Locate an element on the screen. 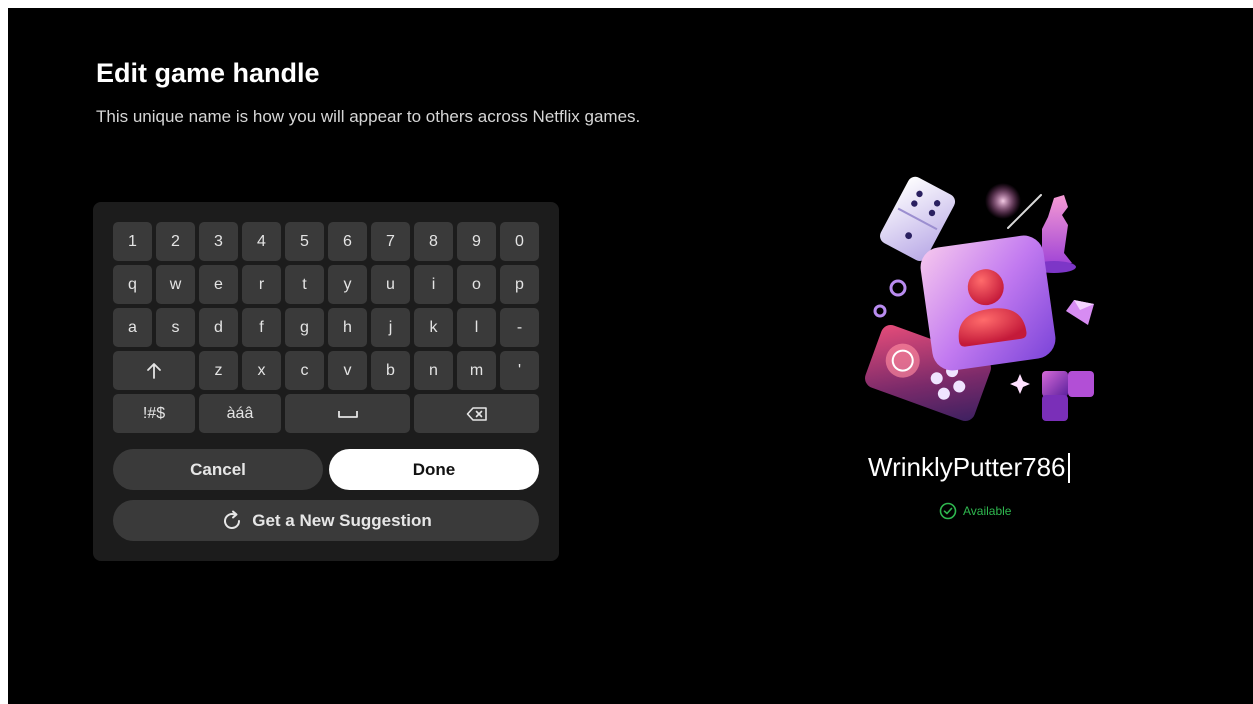 The width and height of the screenshot is (1253, 704). key-hyphen: - is located at coordinates (519, 327).